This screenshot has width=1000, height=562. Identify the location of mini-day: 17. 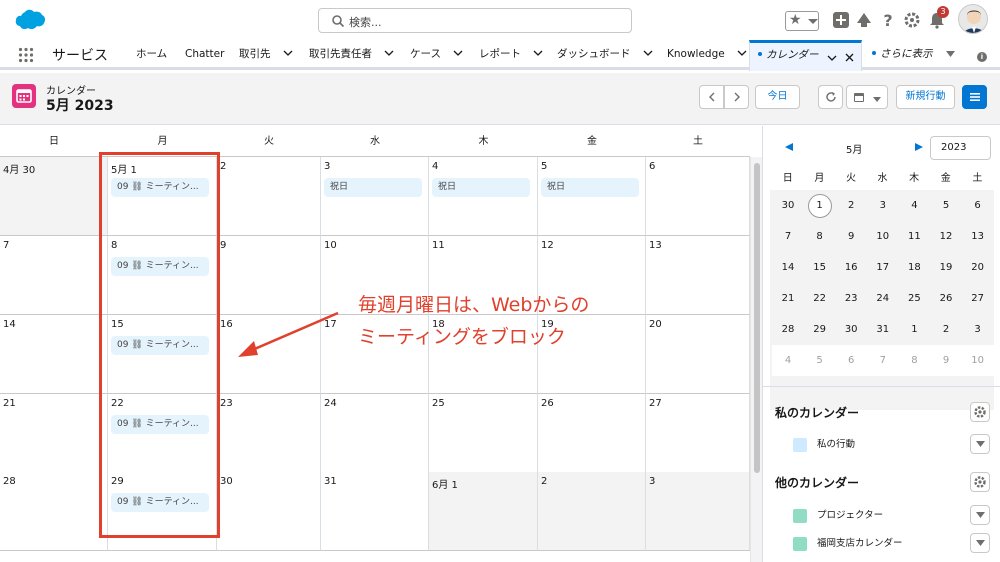
(883, 267).